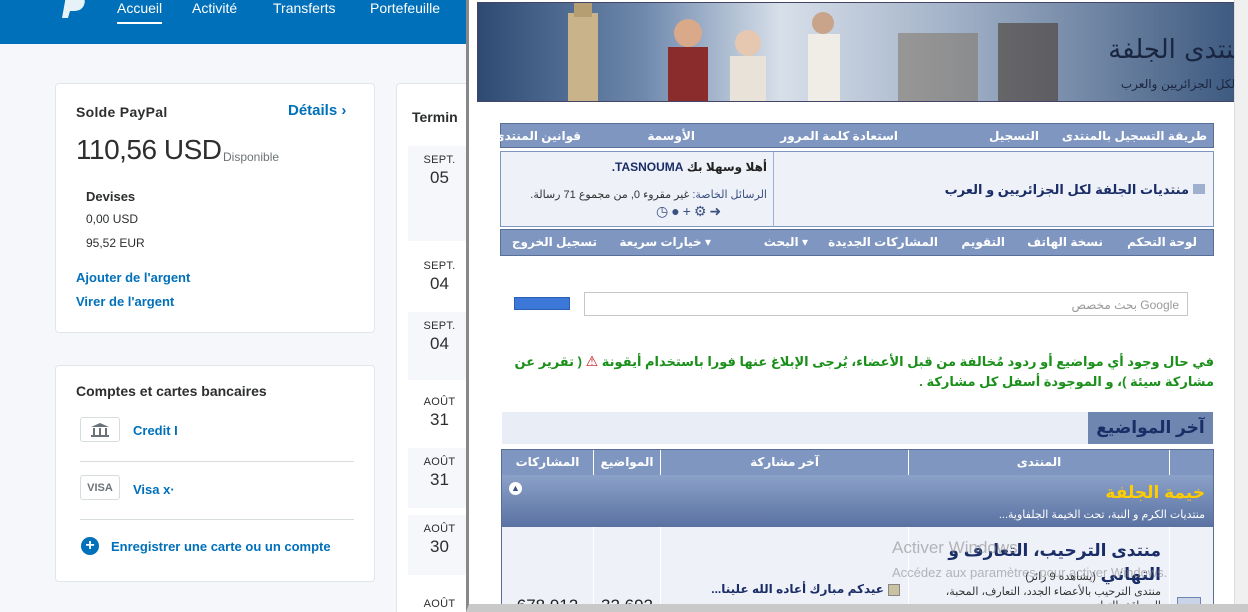 Image resolution: width=1248 pixels, height=612 pixels. I want to click on messages-text: غير مقروء 0, من مجموع 71 رسالة., so click(610, 195).